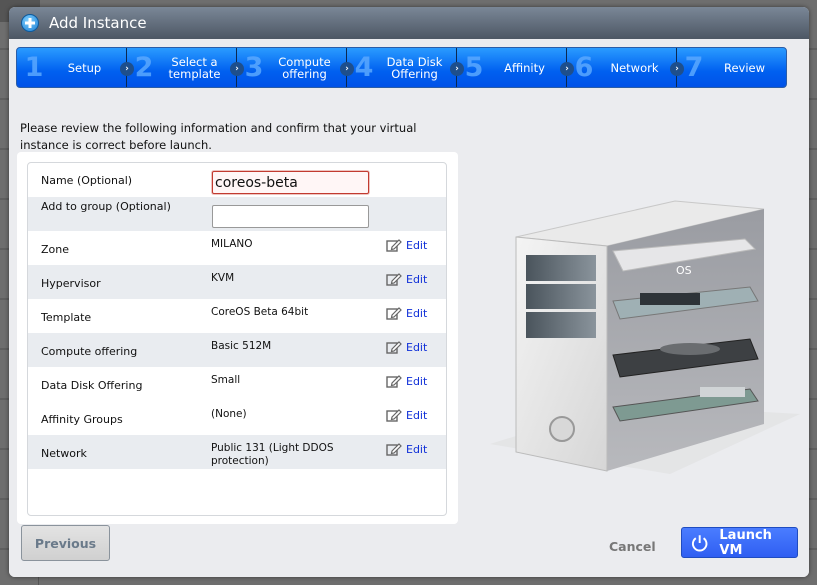 The width and height of the screenshot is (817, 585). Describe the element at coordinates (34, 67) in the screenshot. I see `step-number: 1` at that location.